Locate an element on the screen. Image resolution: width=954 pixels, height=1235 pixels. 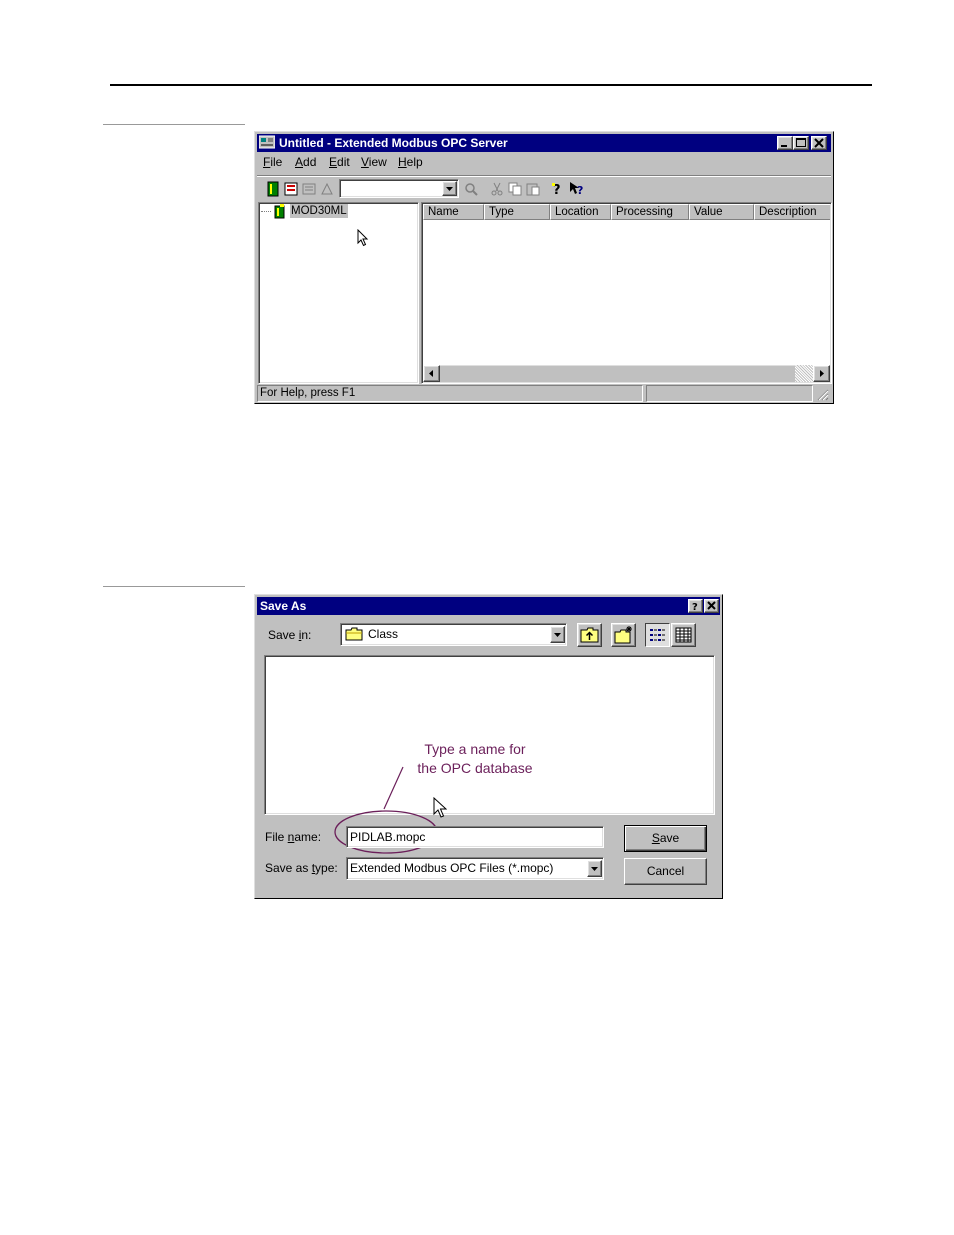
file-name-value: PIDLAB.mopc is located at coordinates (388, 837).